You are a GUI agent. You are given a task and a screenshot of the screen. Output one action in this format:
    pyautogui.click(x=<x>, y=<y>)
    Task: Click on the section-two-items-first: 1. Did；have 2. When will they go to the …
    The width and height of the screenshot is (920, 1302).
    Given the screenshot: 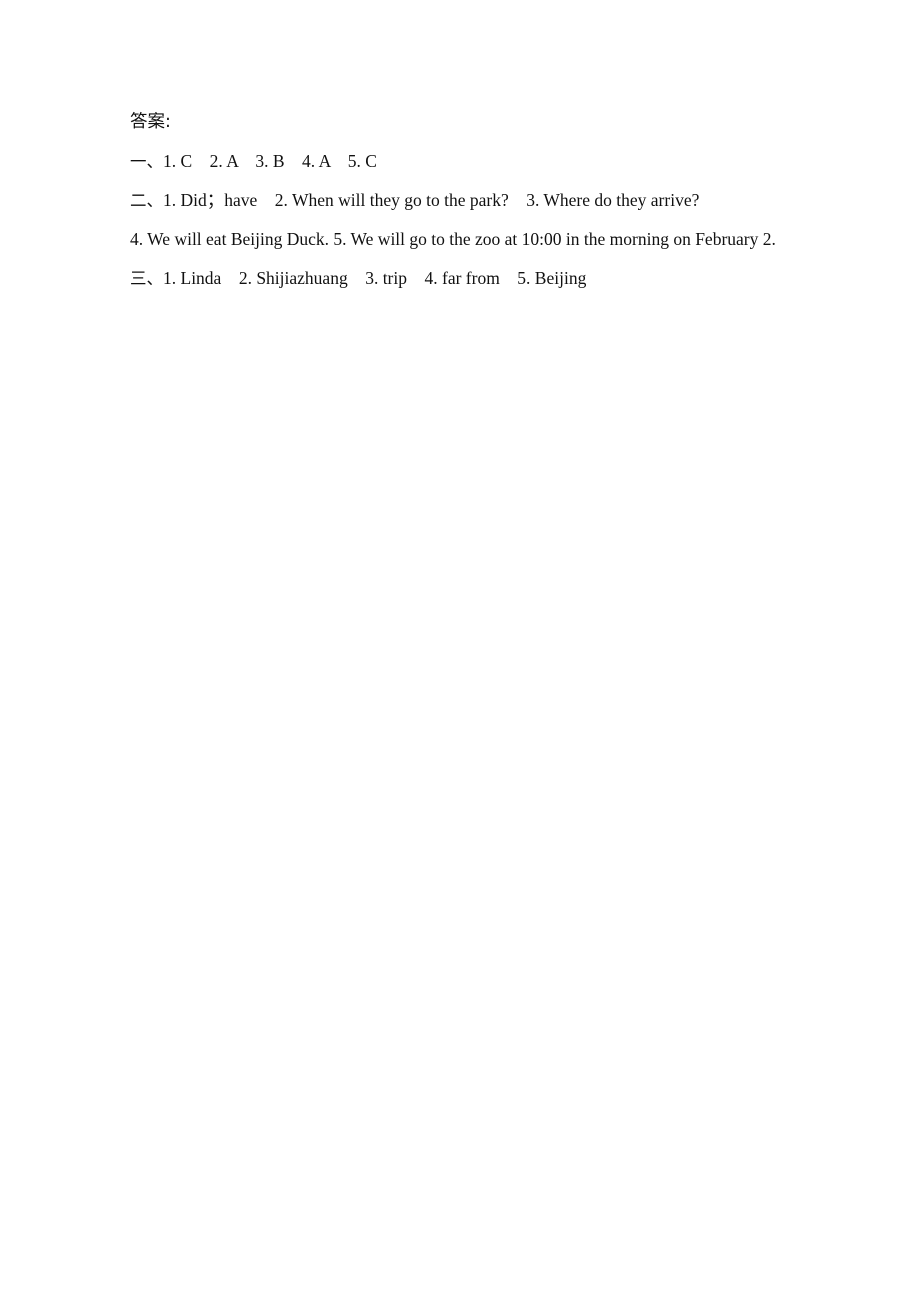 What is the action you would take?
    pyautogui.click(x=431, y=200)
    